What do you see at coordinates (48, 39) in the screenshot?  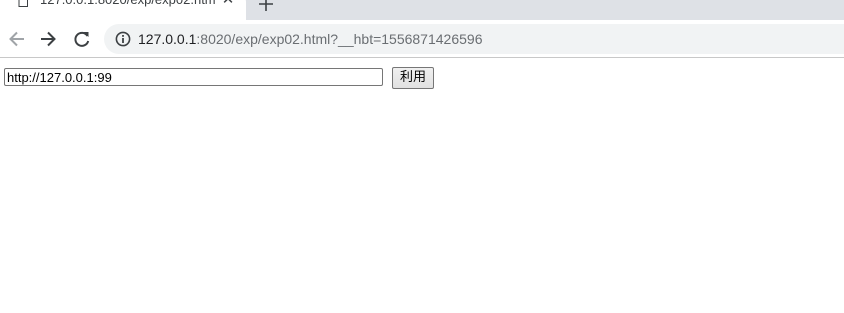 I see `arrow-right-icon` at bounding box center [48, 39].